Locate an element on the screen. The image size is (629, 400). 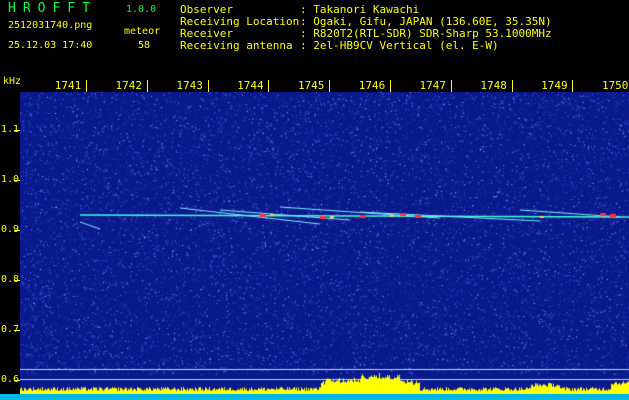
time-tick-label: 1749 is located at coordinates (554, 85).